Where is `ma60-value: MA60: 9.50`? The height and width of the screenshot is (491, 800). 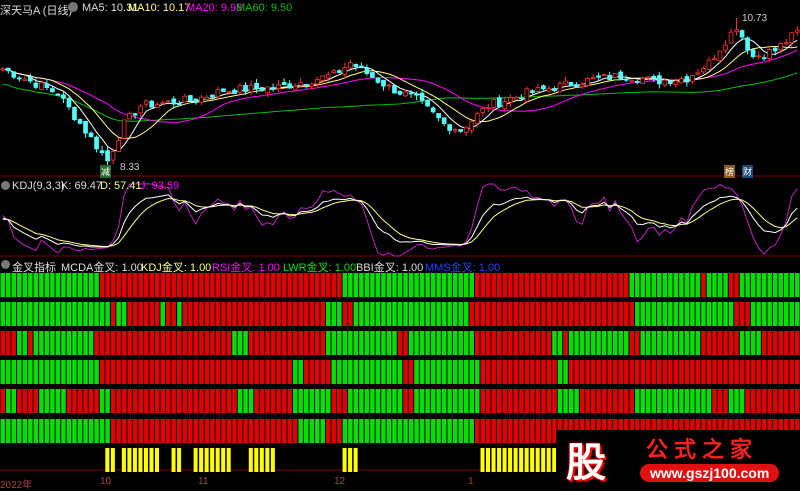
ma60-value: MA60: 9.50 is located at coordinates (264, 8).